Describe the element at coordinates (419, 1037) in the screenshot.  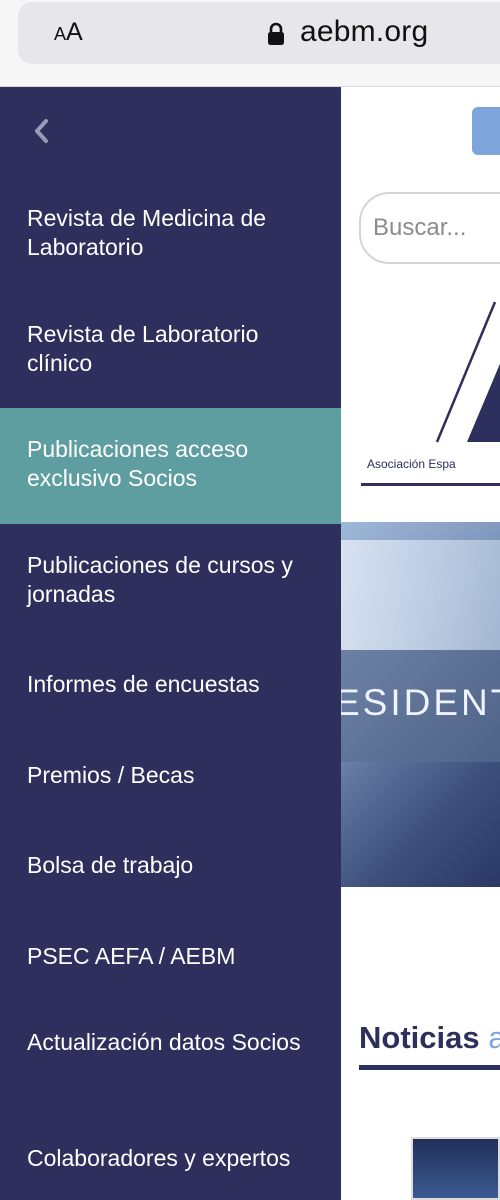
I see `news-heading-main: Noticias` at that location.